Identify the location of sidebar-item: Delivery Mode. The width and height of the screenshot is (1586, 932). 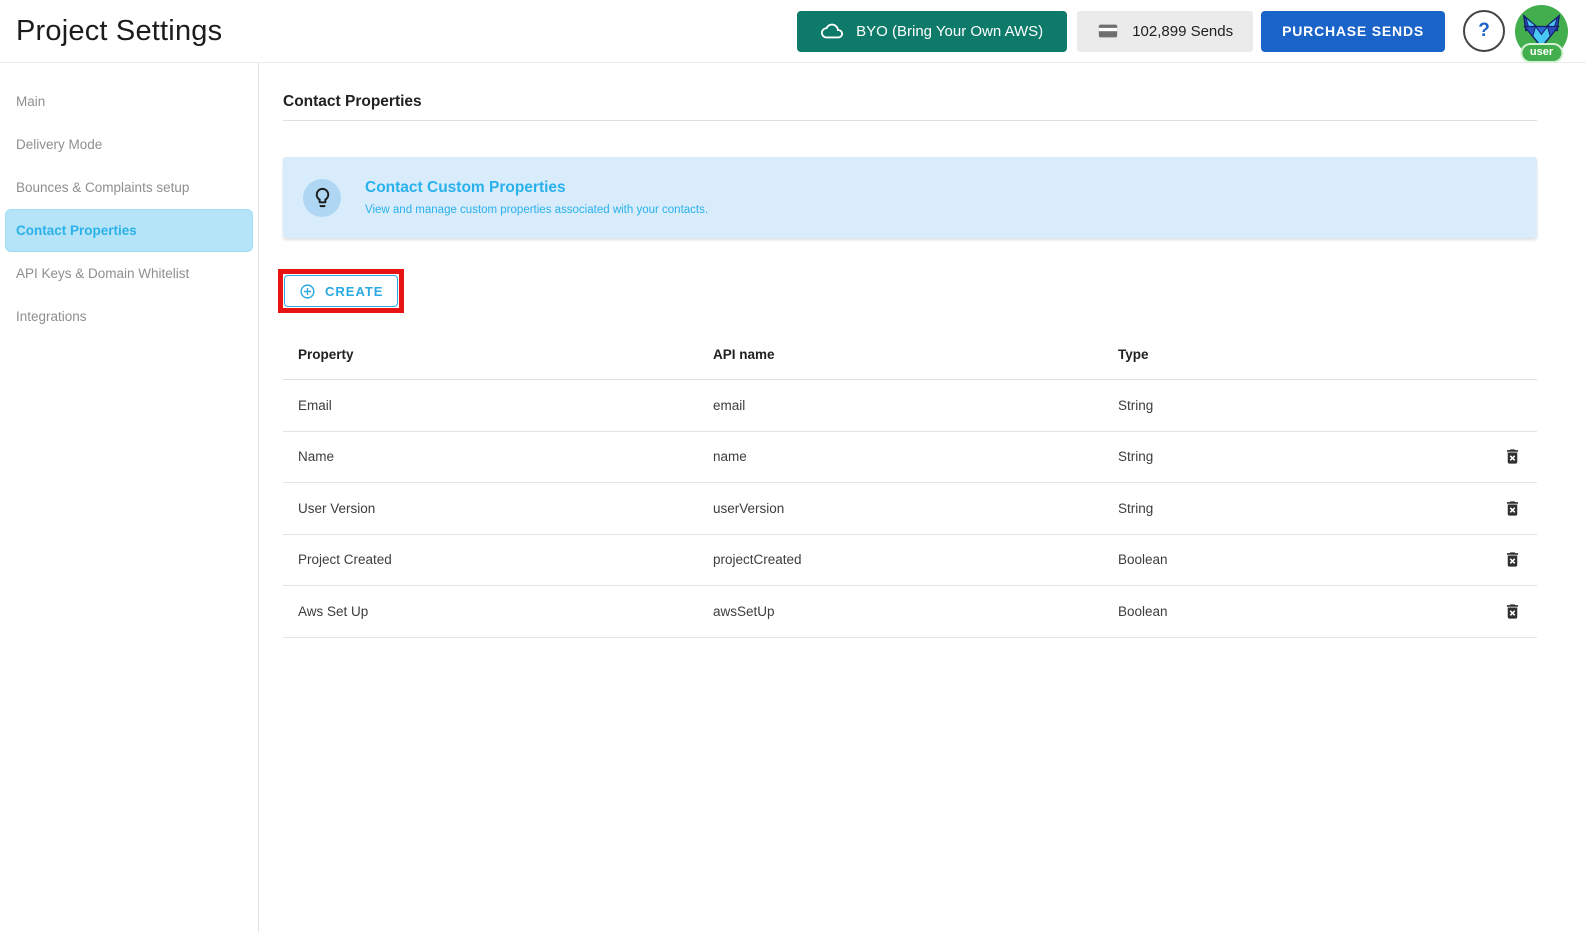
(129, 144).